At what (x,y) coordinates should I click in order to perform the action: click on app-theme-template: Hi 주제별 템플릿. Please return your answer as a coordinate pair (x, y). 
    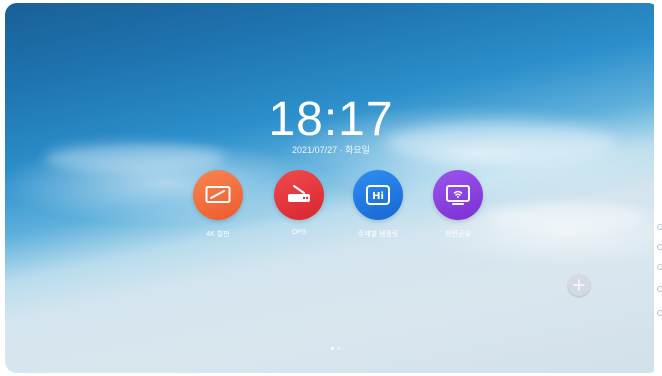
    Looking at the image, I should click on (378, 204).